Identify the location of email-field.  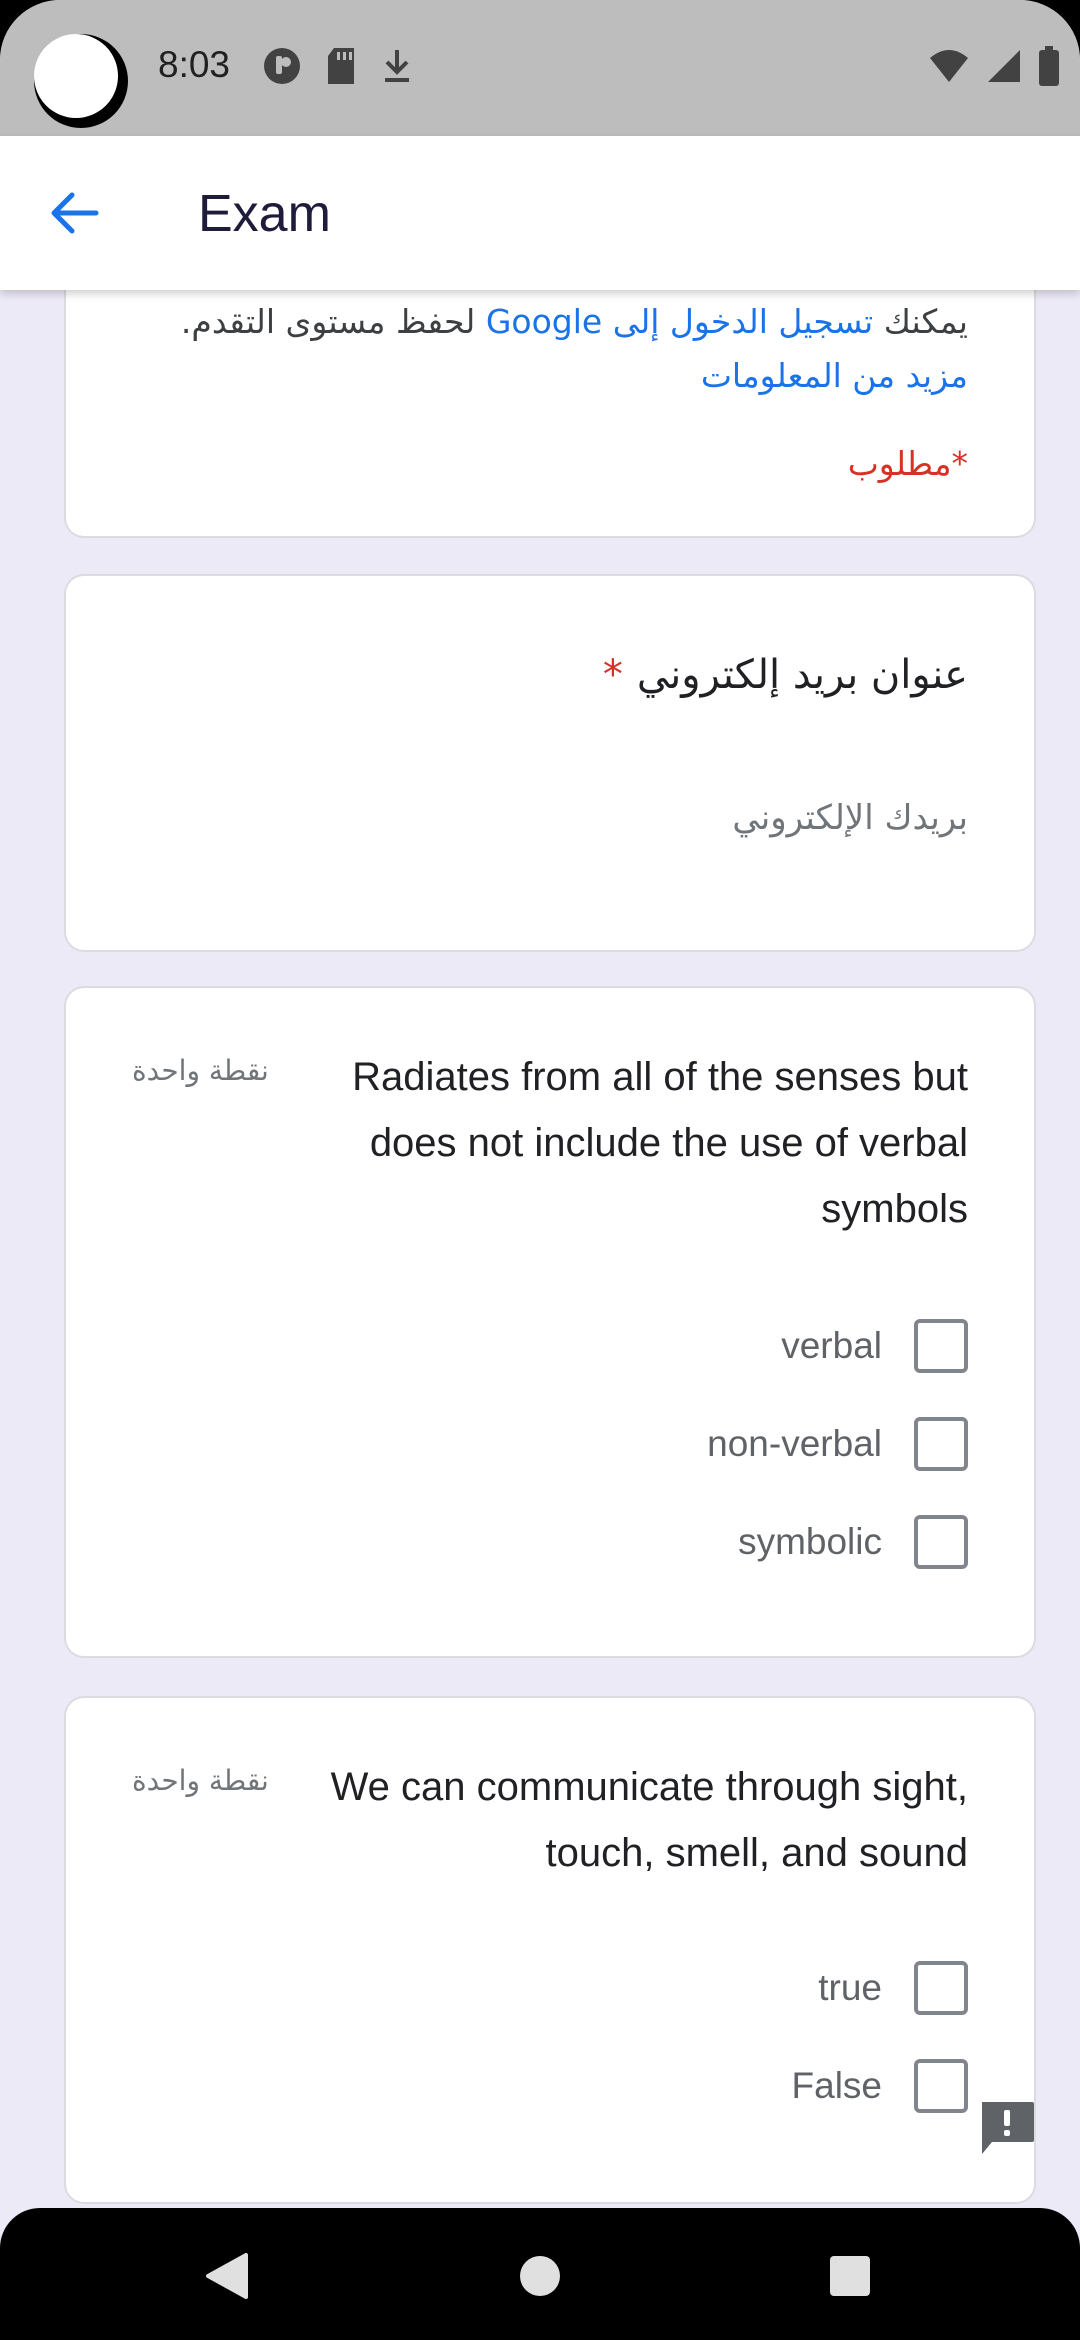
(718, 818).